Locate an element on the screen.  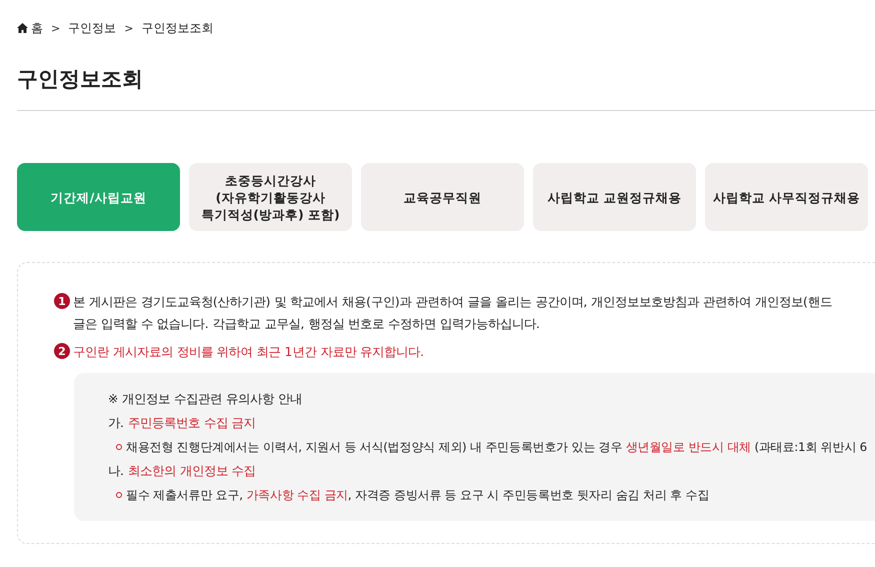
guide-title: ※ 개인정보 수집관련 유의사항 안내 is located at coordinates (205, 399).